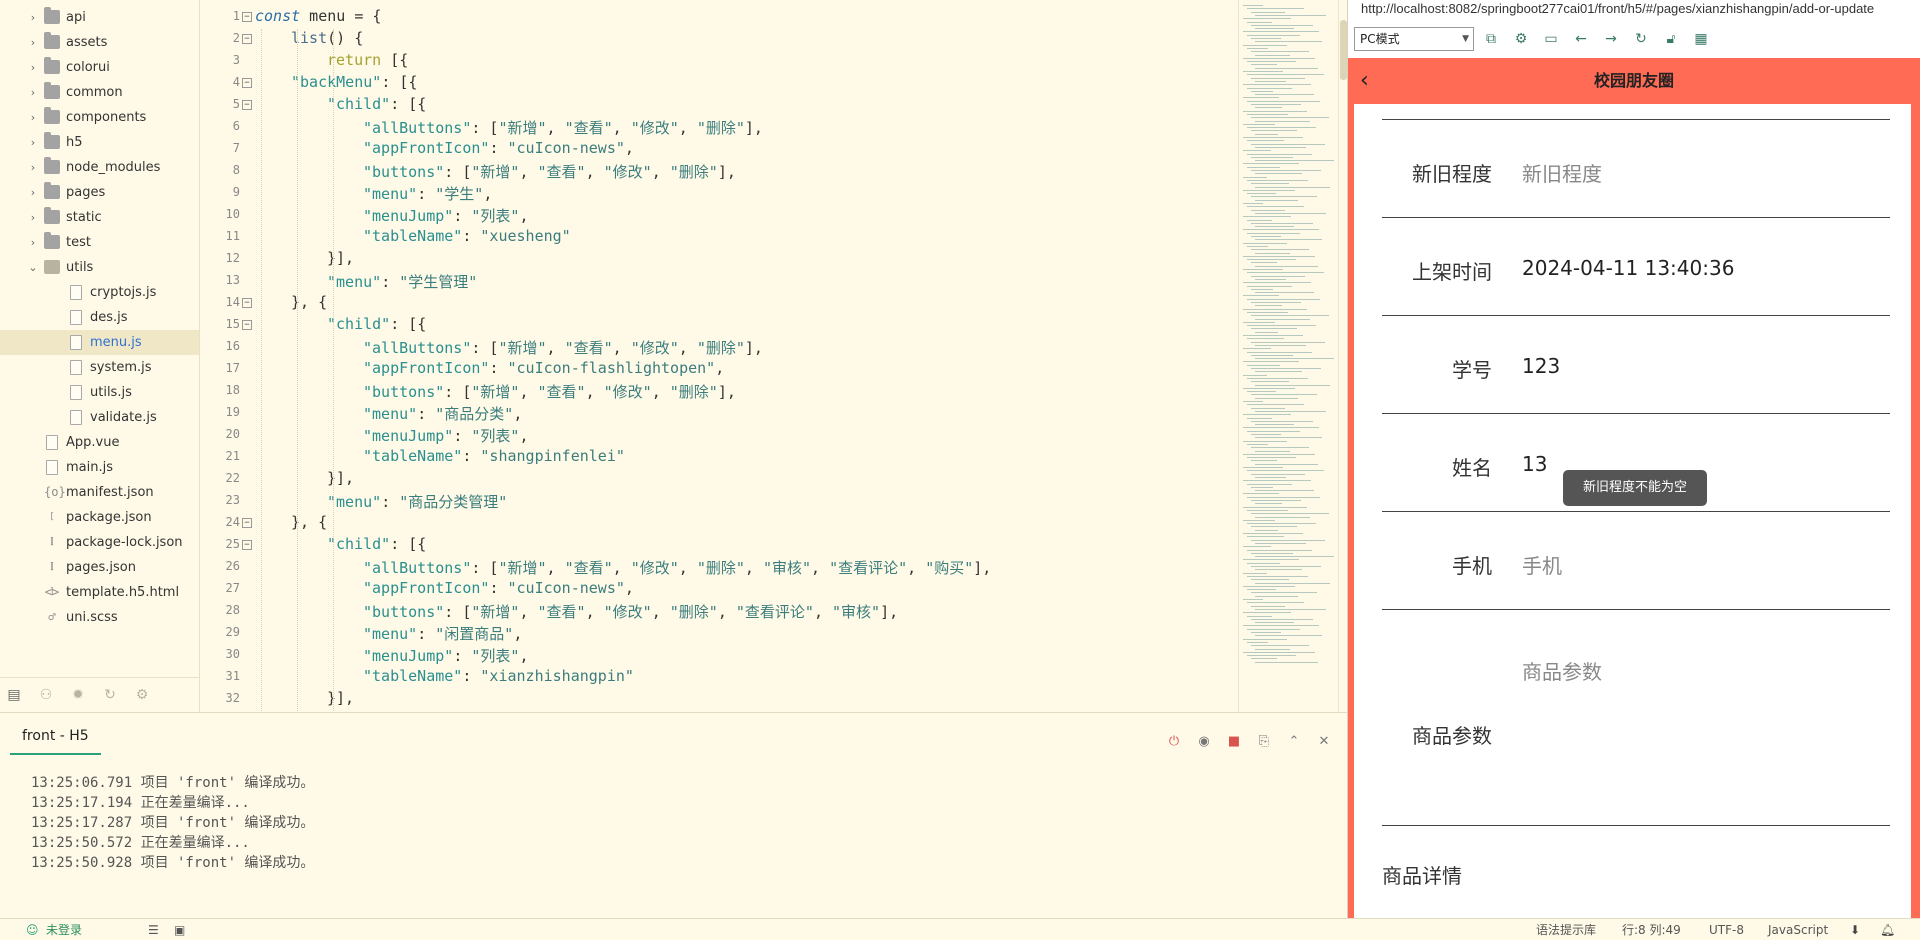 The width and height of the screenshot is (1920, 940). What do you see at coordinates (1551, 39) in the screenshot?
I see `console-icon: ▭` at bounding box center [1551, 39].